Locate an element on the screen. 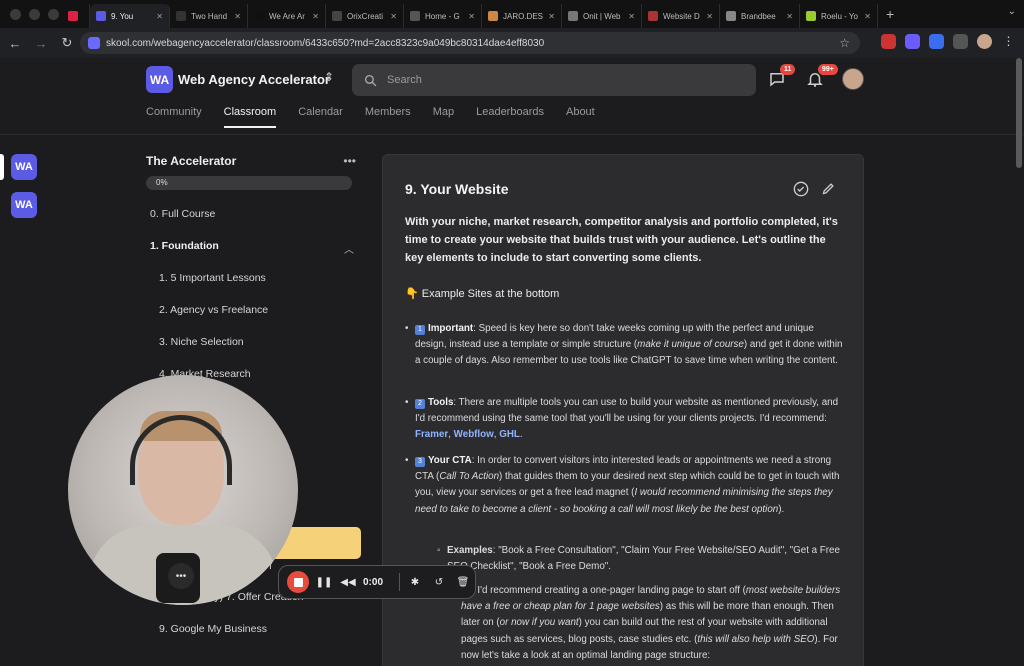 Image resolution: width=1024 pixels, height=666 pixels. mark-complete-icon is located at coordinates (801, 189).